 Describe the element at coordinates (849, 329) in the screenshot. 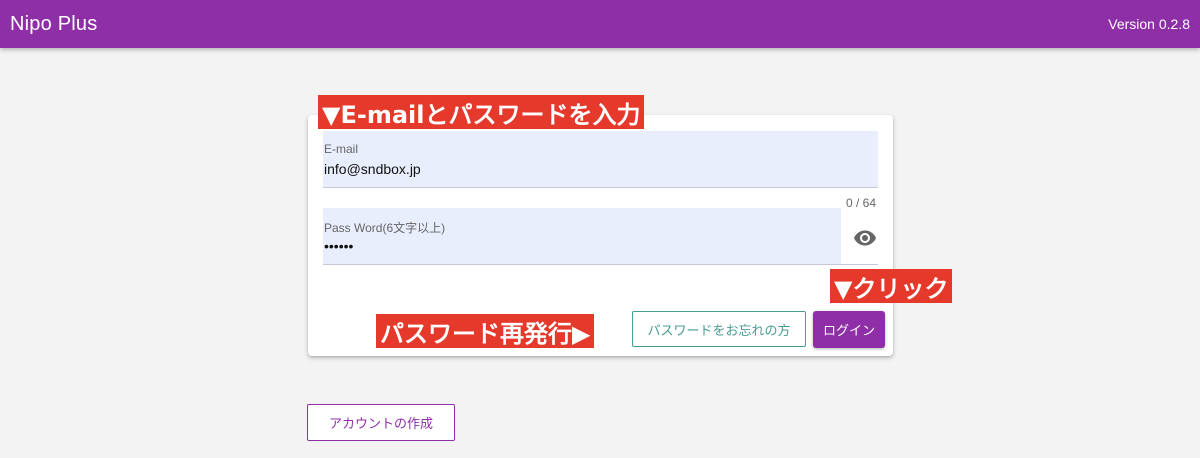

I see `login-button: ログイン` at that location.